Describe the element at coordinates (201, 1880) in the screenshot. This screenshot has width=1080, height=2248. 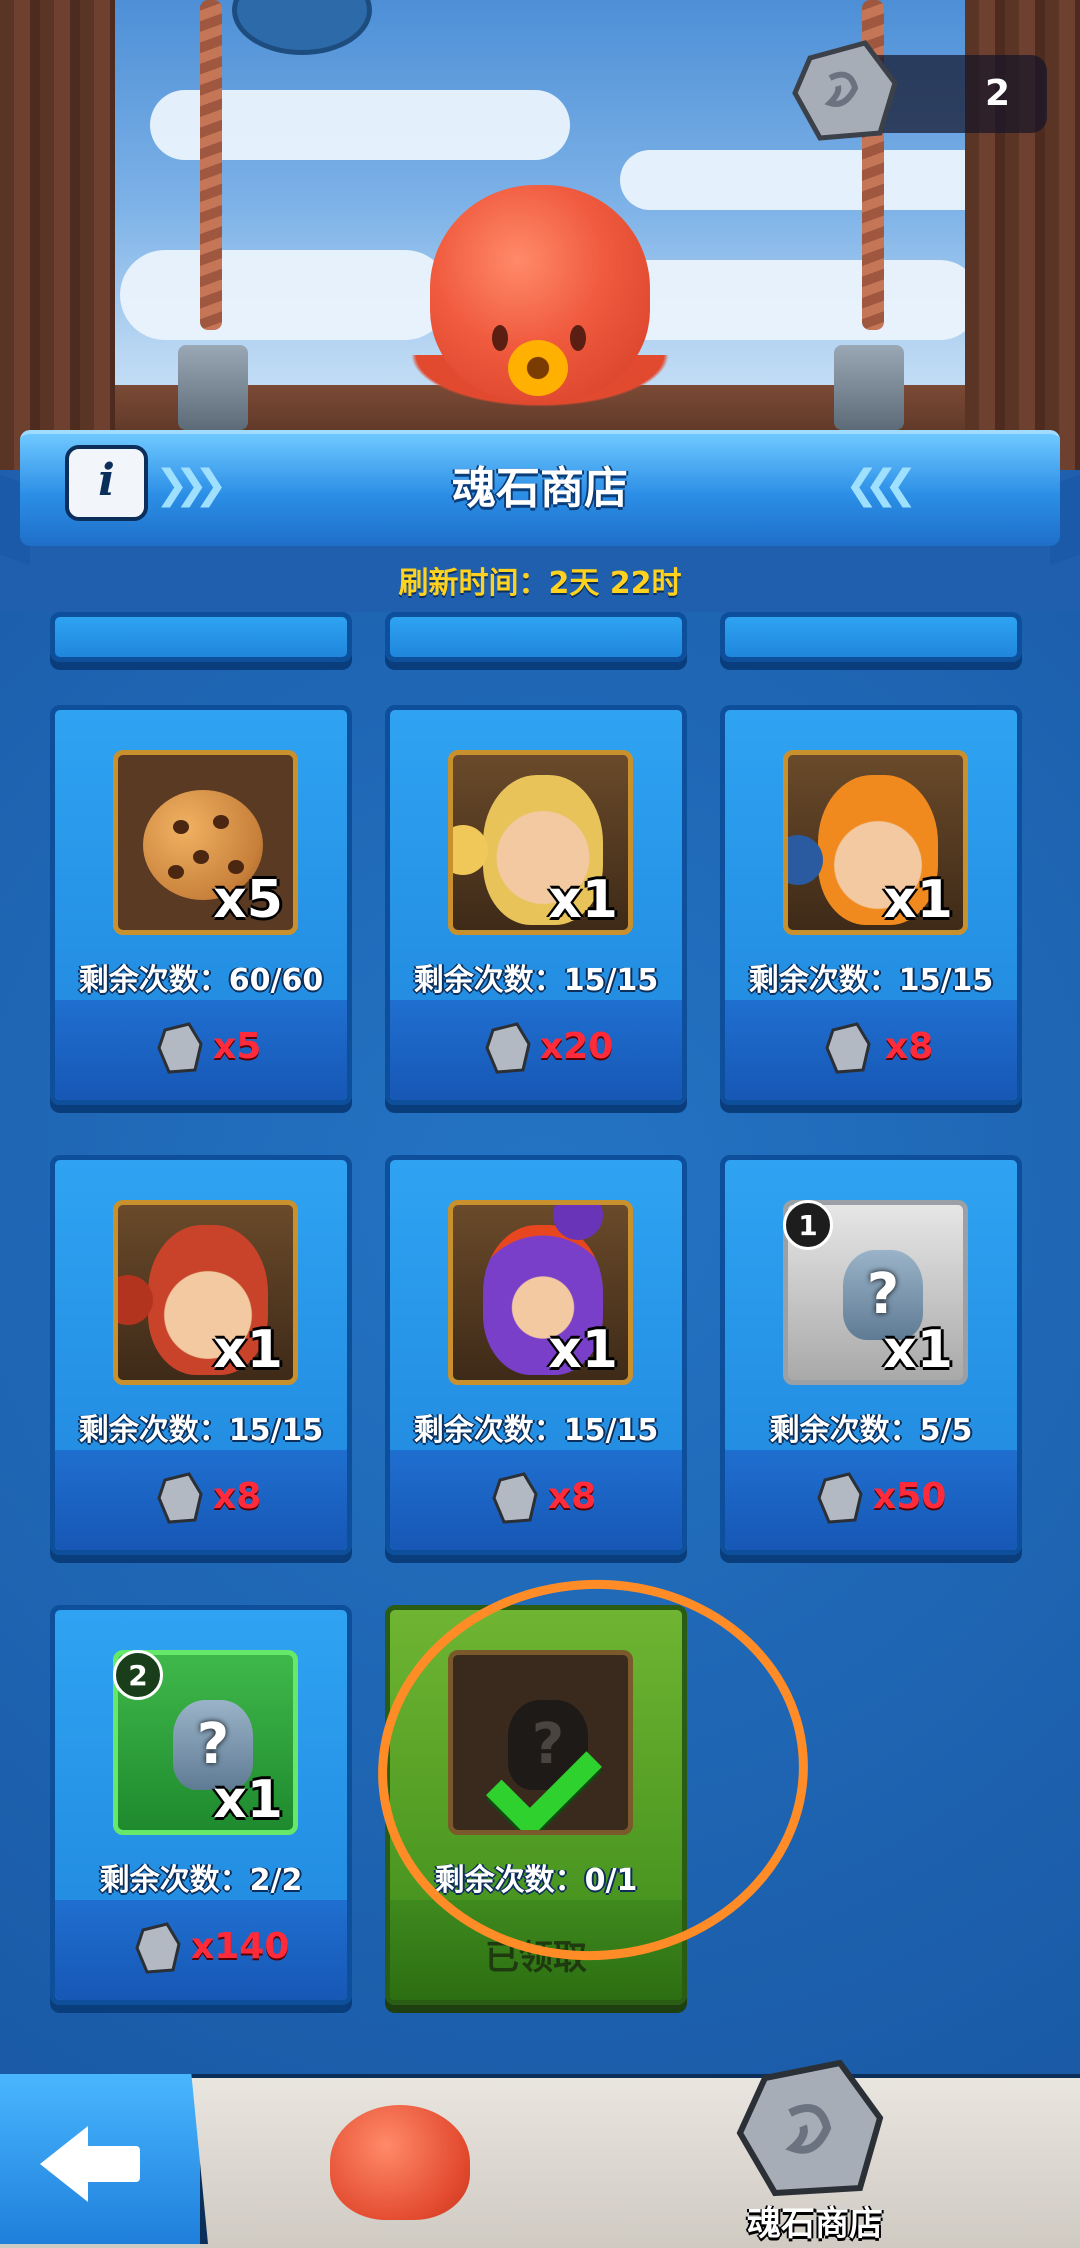
I see `remaining-count: 剩余次数：2/2` at that location.